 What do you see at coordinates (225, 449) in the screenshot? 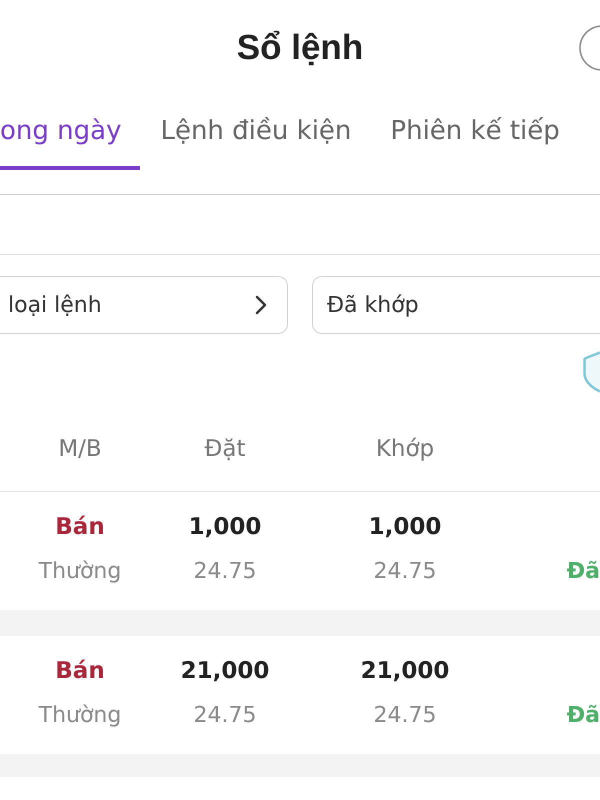
I see `column-header: Đặt` at bounding box center [225, 449].